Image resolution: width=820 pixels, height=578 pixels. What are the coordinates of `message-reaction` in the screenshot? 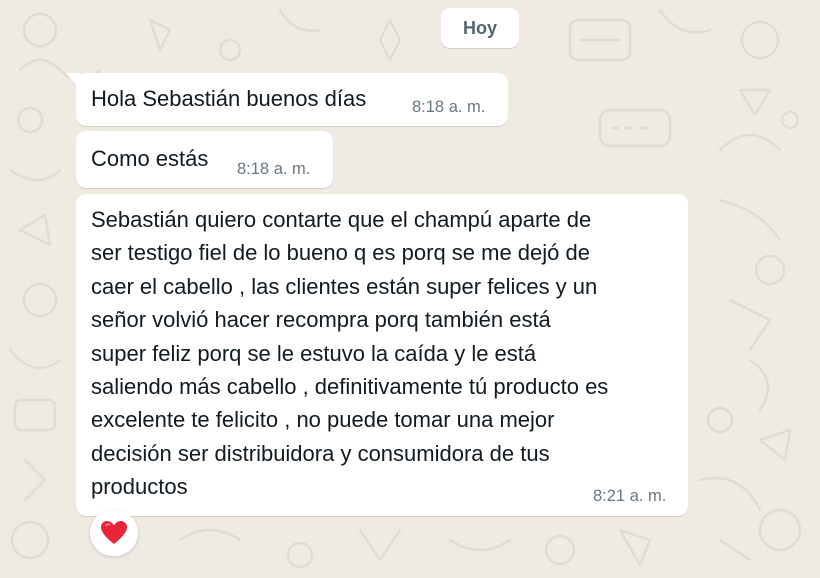 It's located at (114, 533).